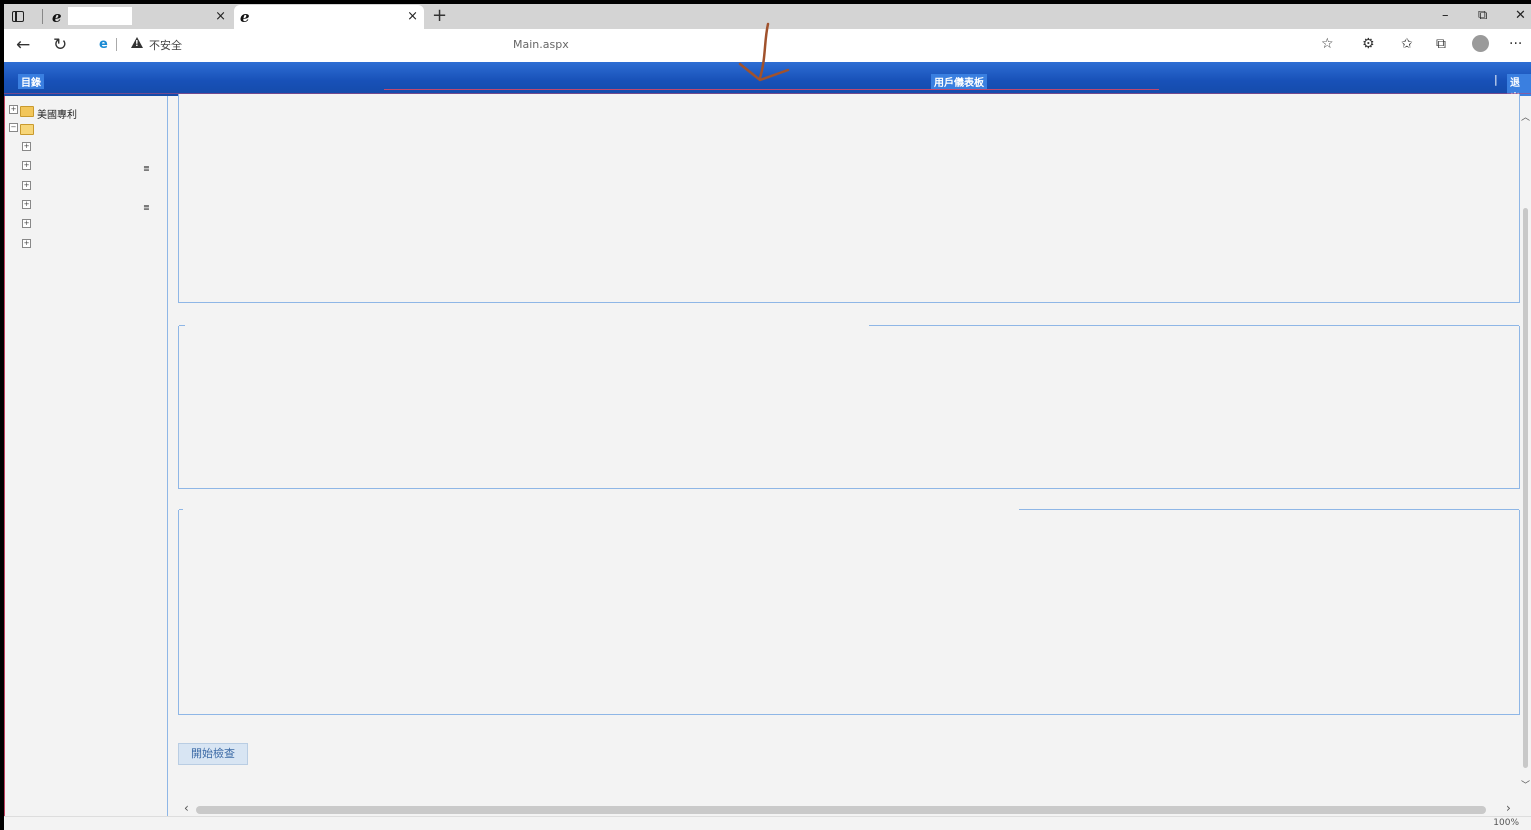 The image size is (1531, 830). What do you see at coordinates (4, 463) in the screenshot?
I see `annotation-border` at bounding box center [4, 463].